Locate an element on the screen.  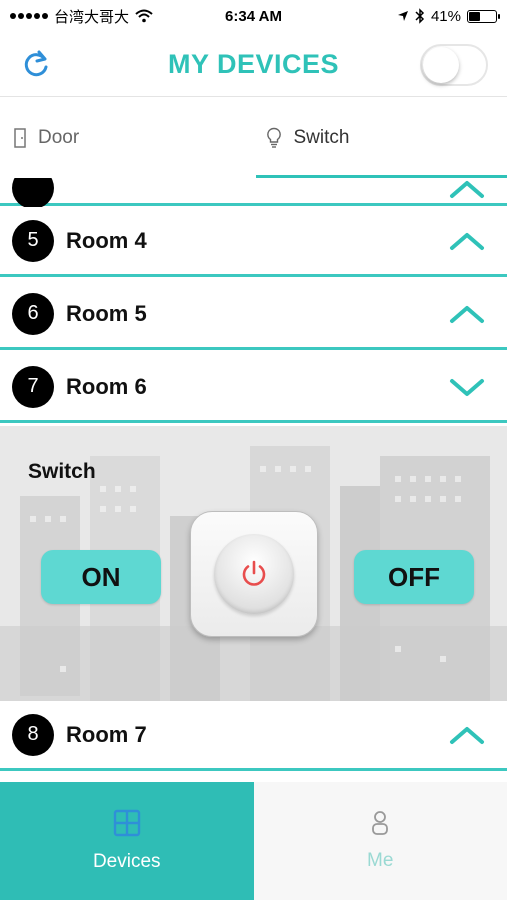
bluetooth-icon is located at coordinates (420, 16).